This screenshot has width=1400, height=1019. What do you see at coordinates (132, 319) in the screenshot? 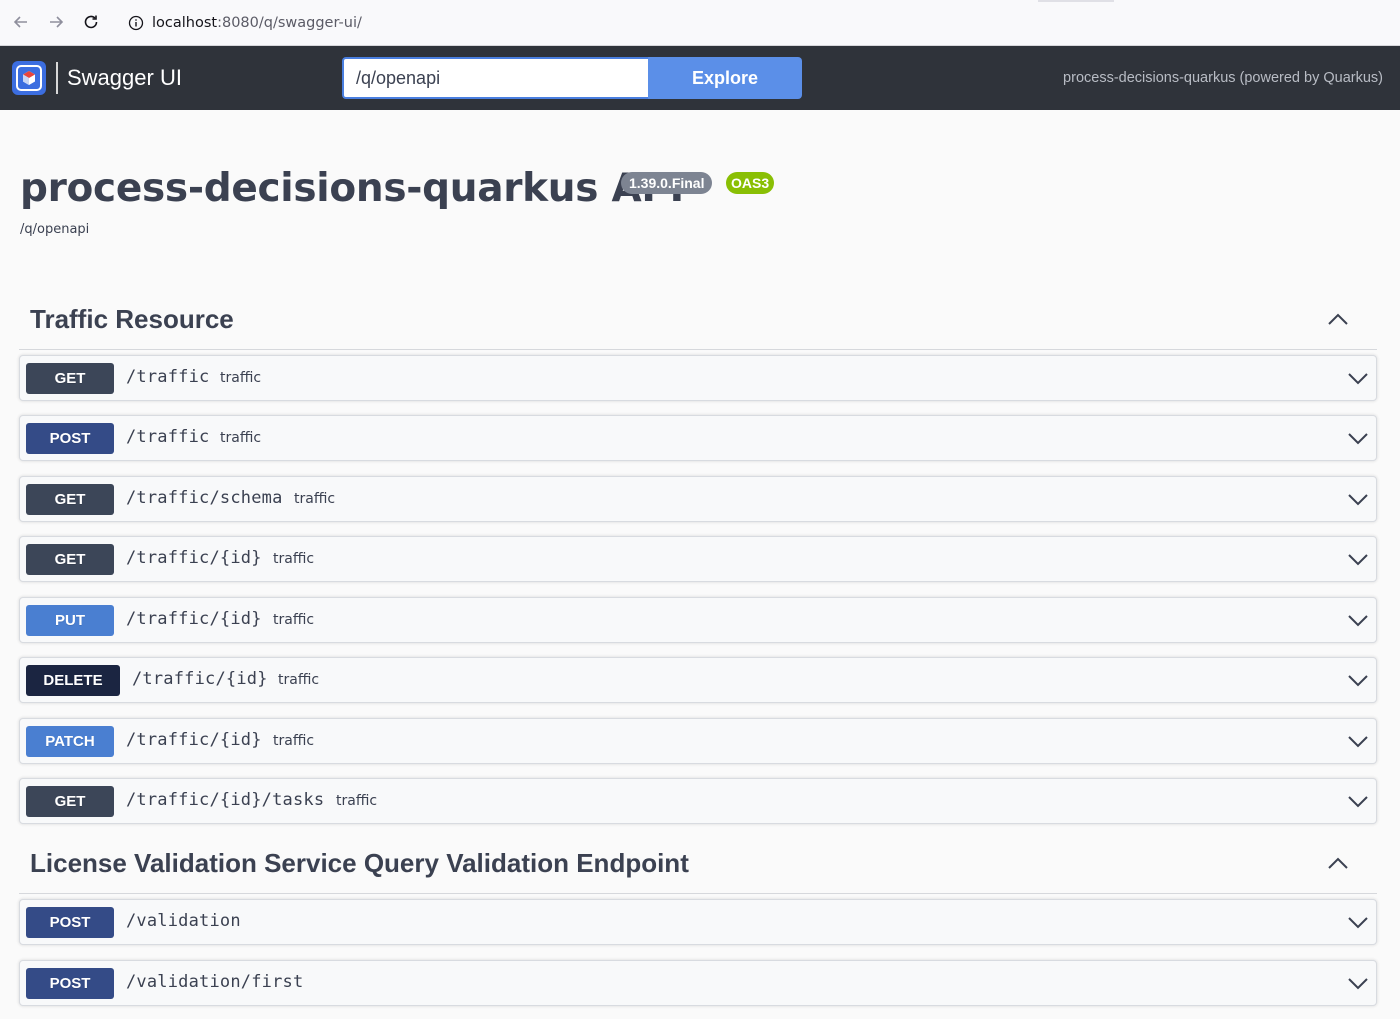
I see `section-title: Traffic Resource` at bounding box center [132, 319].